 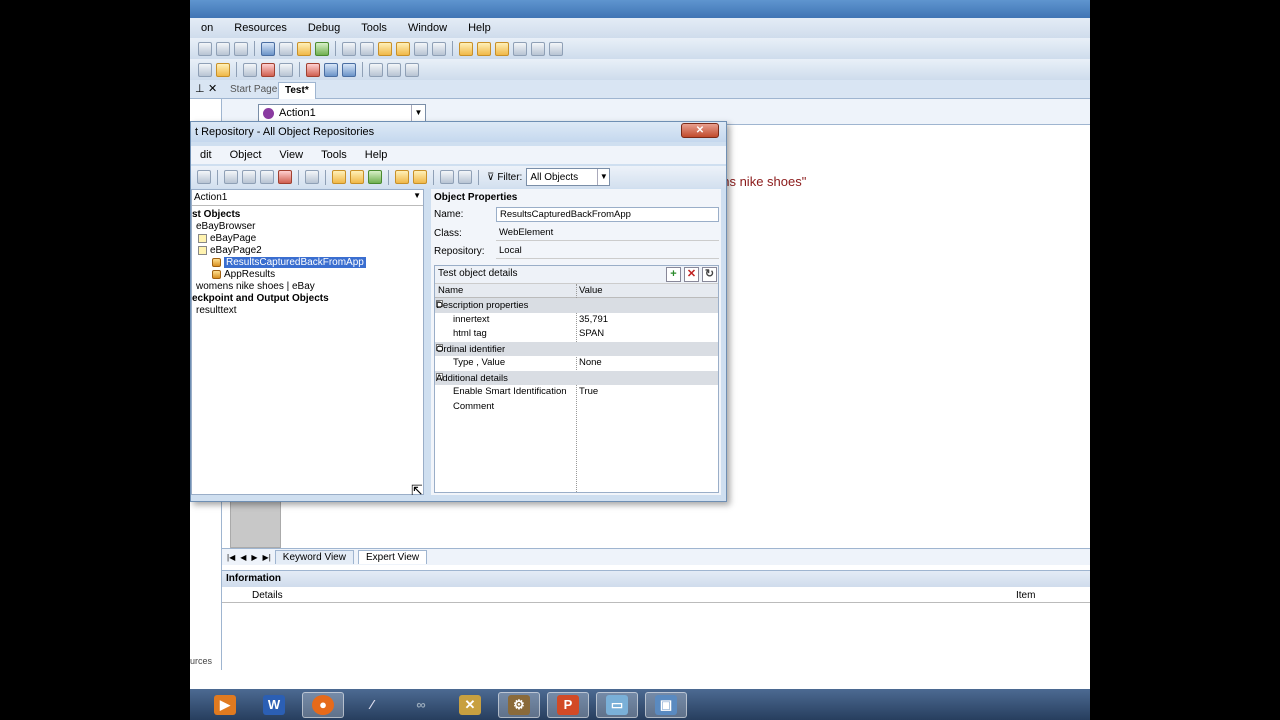 I want to click on scissors-icon, so click(x=286, y=69).